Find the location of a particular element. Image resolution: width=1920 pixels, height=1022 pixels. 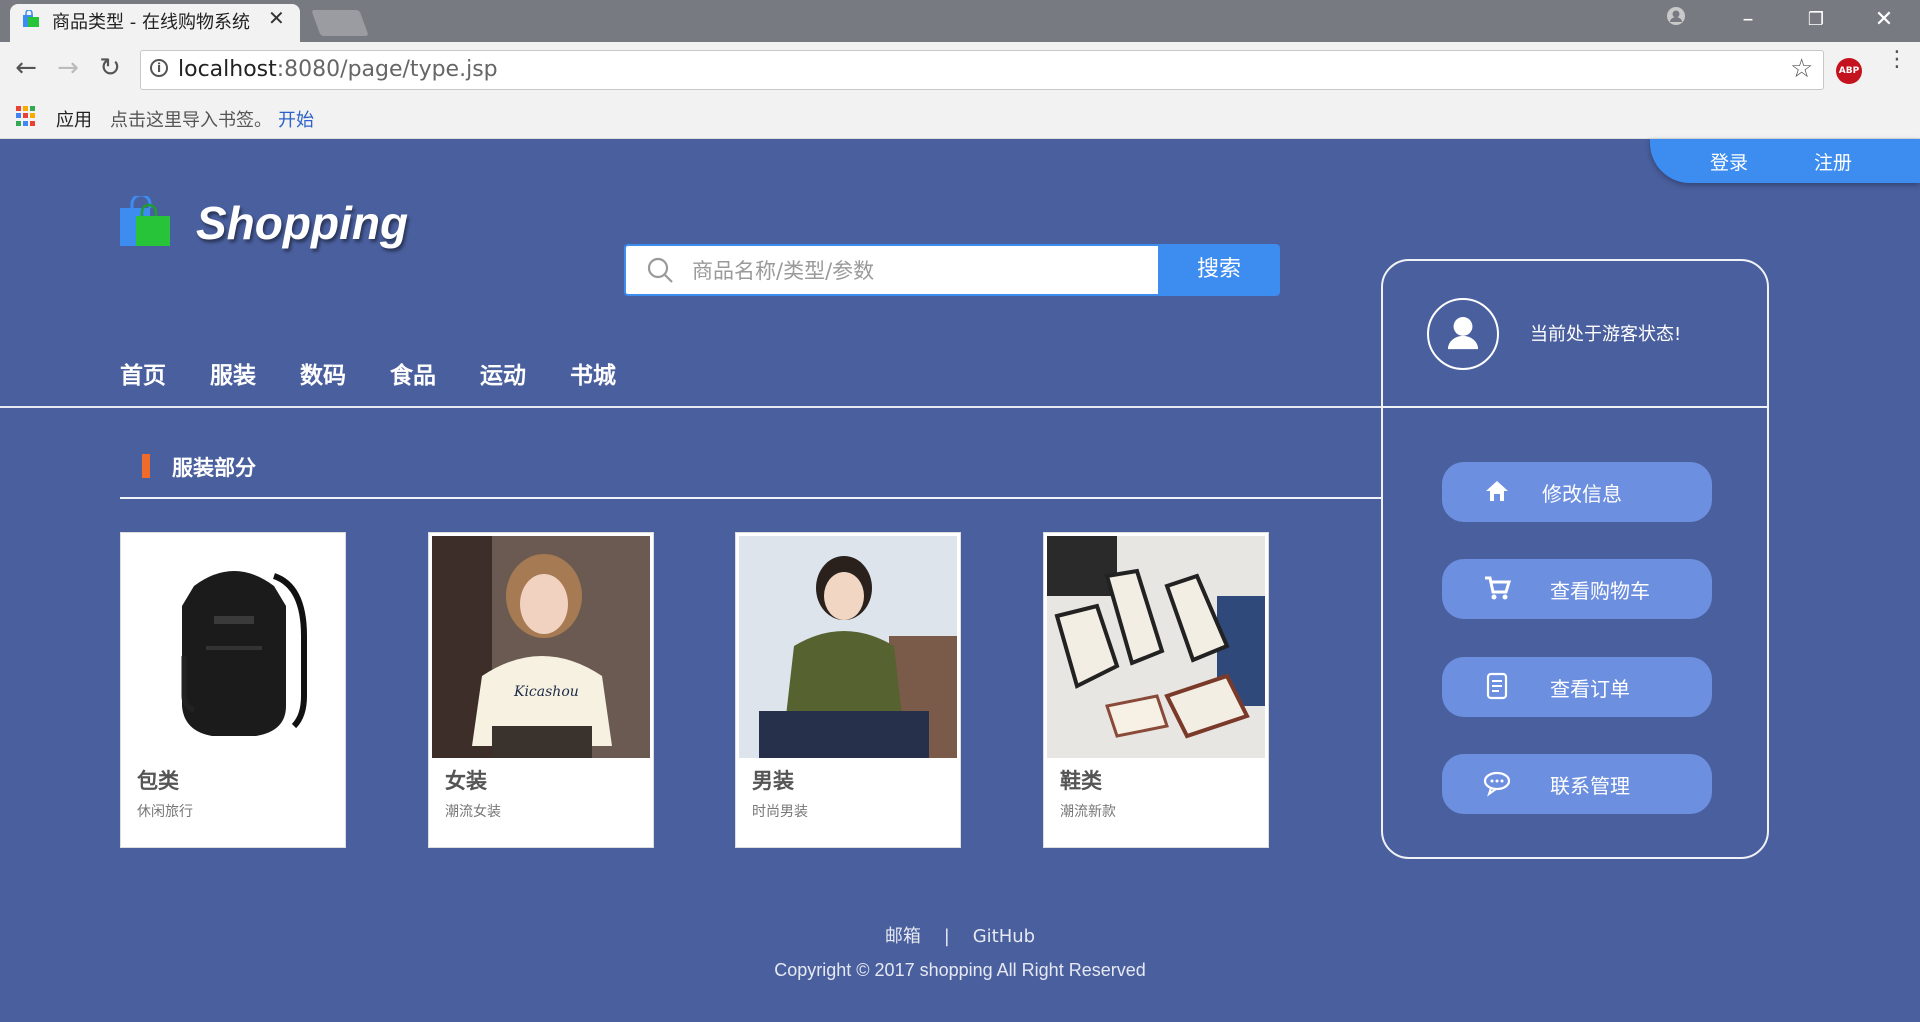

nav-item-clothing: 服装 is located at coordinates (233, 373).